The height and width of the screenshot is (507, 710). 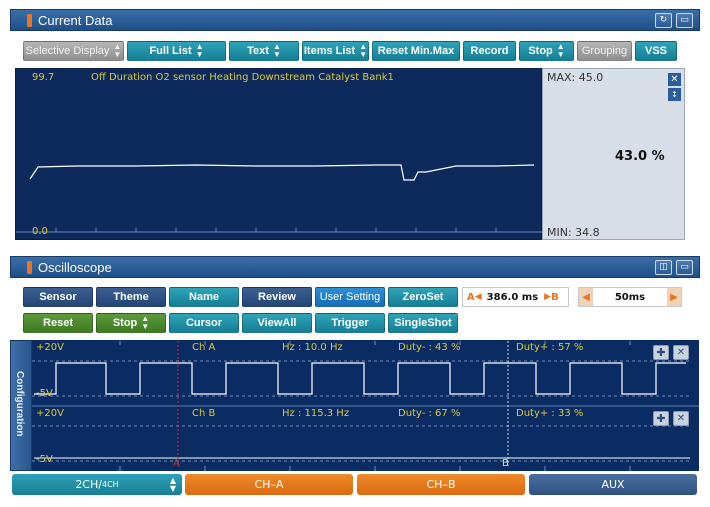 I want to click on reset-min-max-button: Reset Min.Max, so click(x=416, y=51).